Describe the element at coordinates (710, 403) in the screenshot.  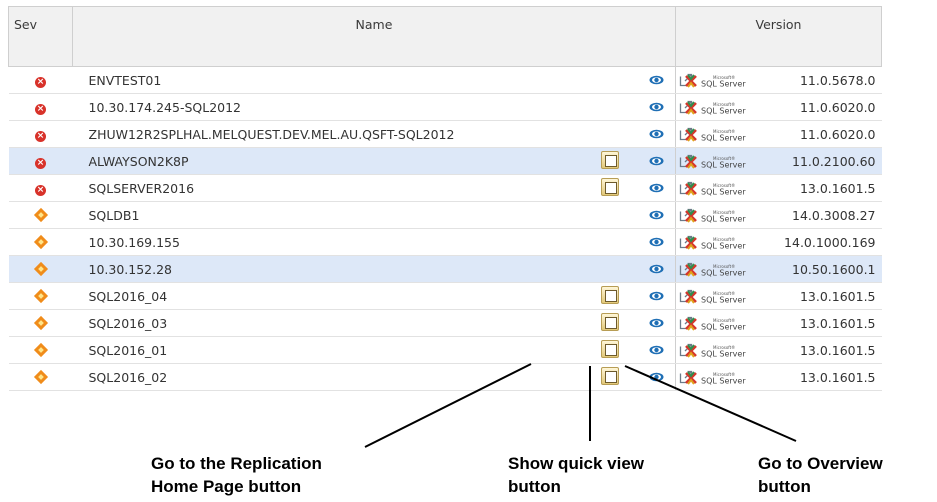
I see `callout-line-overview` at that location.